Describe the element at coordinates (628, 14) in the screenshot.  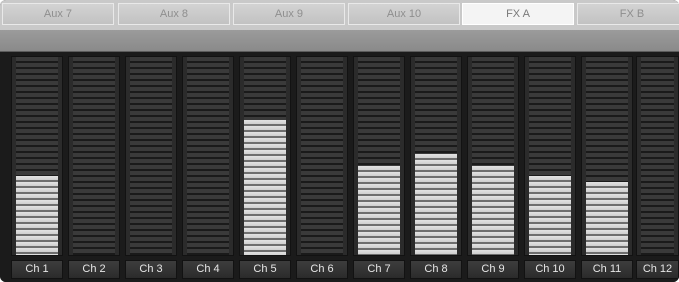
I see `tab-fx-b: FX B` at that location.